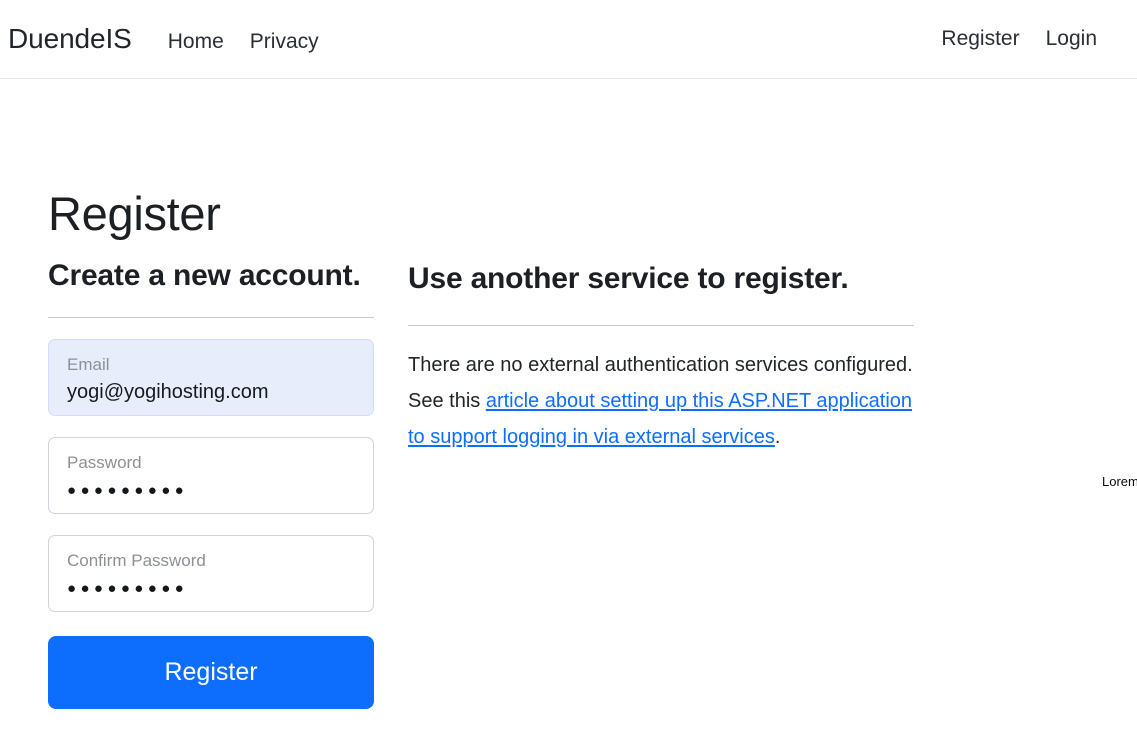  Describe the element at coordinates (88, 364) in the screenshot. I see `email-field-label: Email` at that location.